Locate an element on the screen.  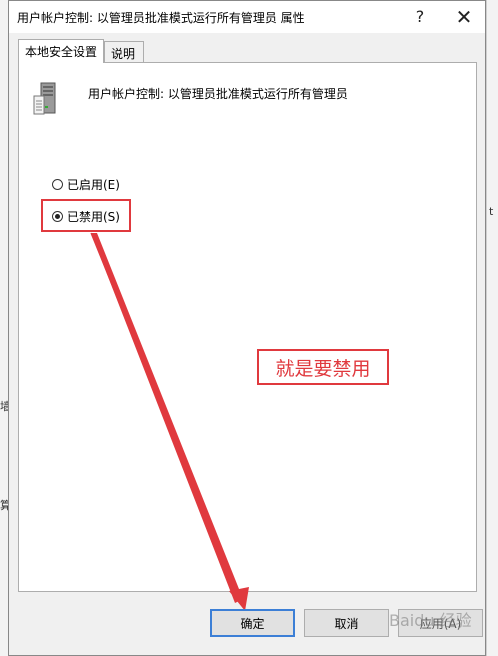
background-window-left is located at coordinates (4, 328).